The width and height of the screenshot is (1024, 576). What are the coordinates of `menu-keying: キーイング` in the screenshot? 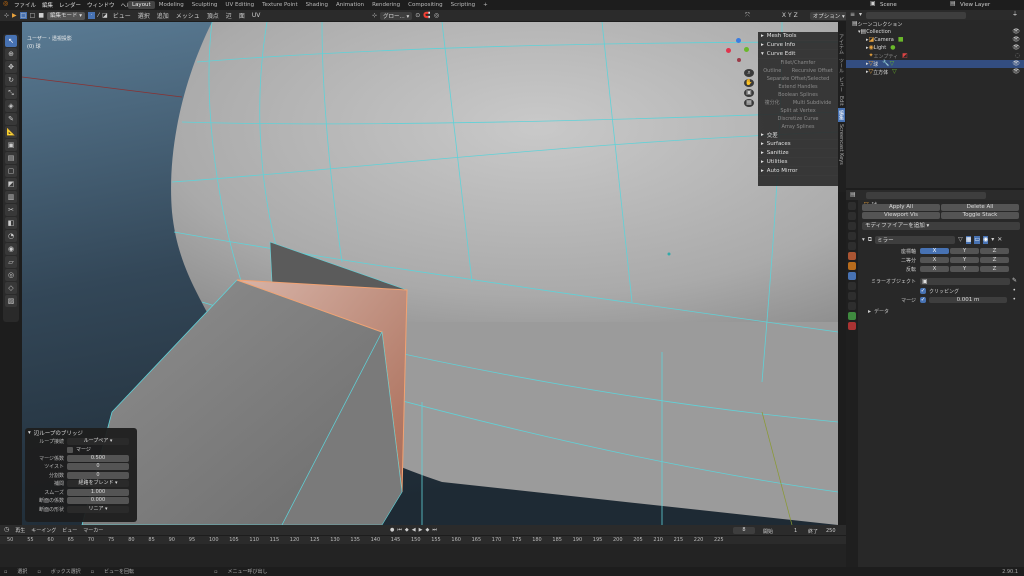 It's located at (43, 530).